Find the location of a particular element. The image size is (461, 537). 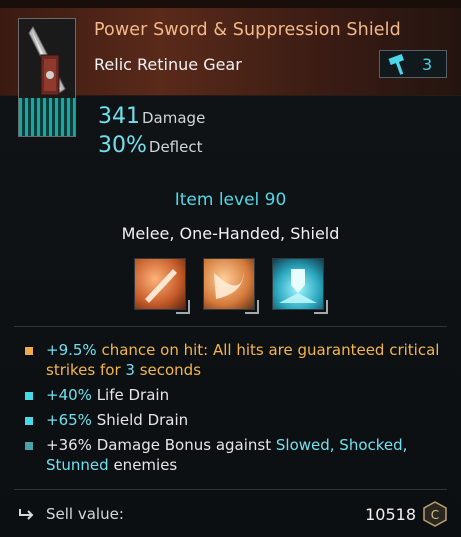

item-image is located at coordinates (47, 77).